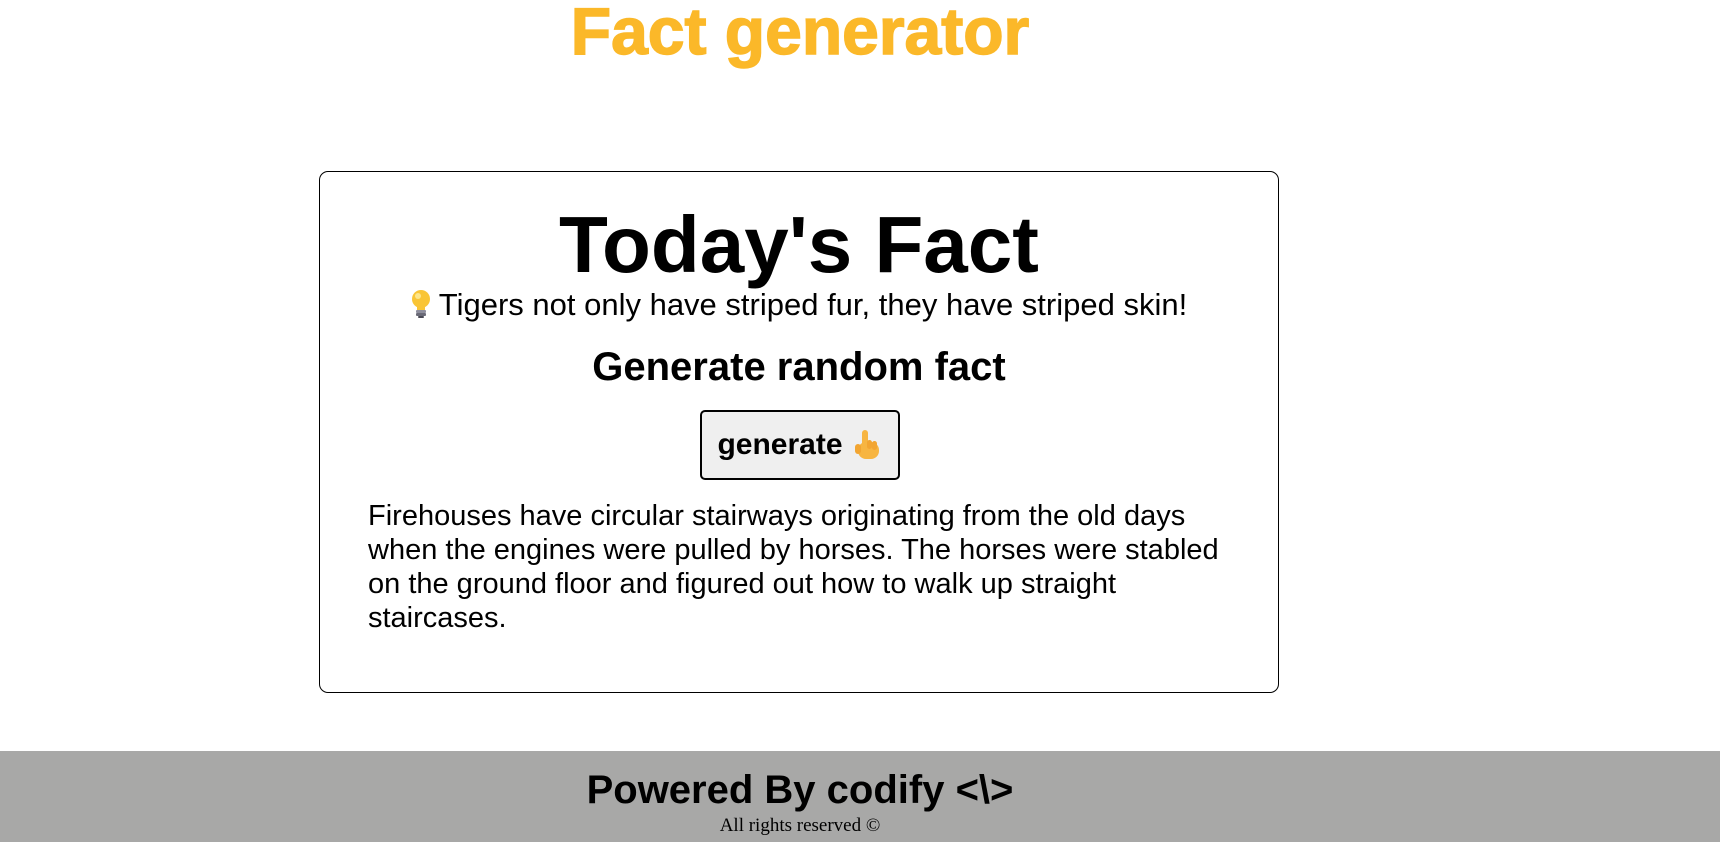 Image resolution: width=1720 pixels, height=842 pixels. What do you see at coordinates (800, 790) in the screenshot?
I see `powered-by: Powered By codify <\>` at bounding box center [800, 790].